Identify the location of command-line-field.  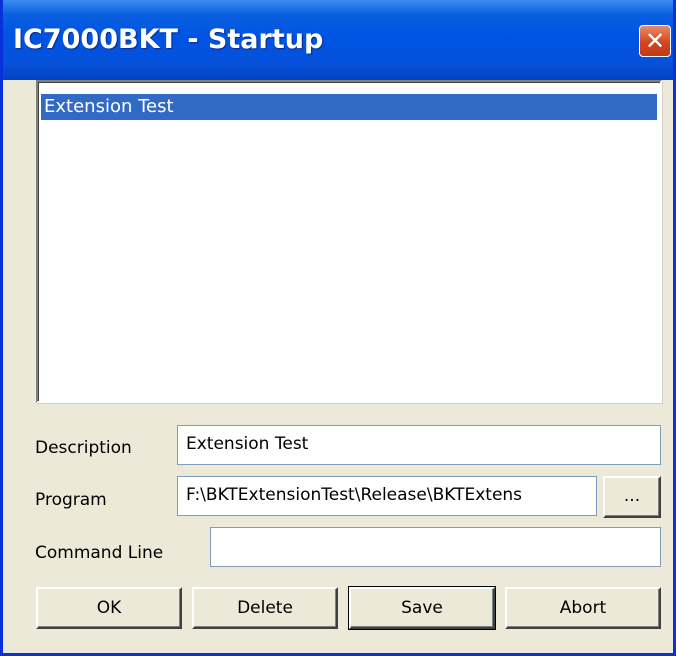
(435, 547).